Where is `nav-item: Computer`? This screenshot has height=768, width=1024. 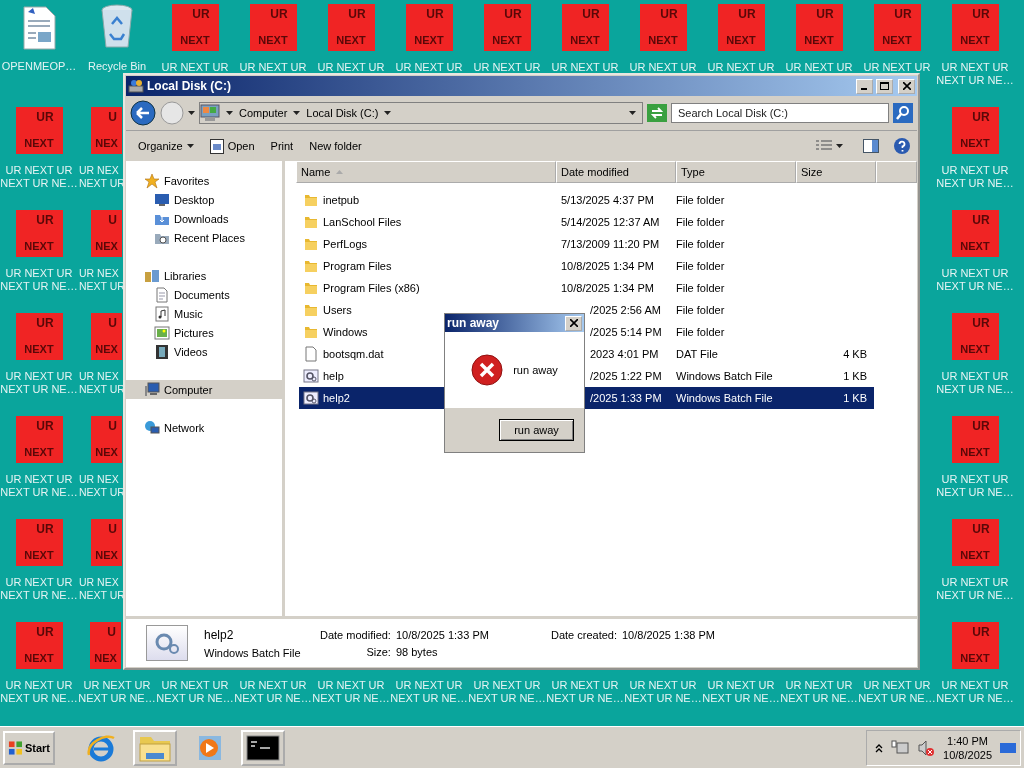 nav-item: Computer is located at coordinates (204, 389).